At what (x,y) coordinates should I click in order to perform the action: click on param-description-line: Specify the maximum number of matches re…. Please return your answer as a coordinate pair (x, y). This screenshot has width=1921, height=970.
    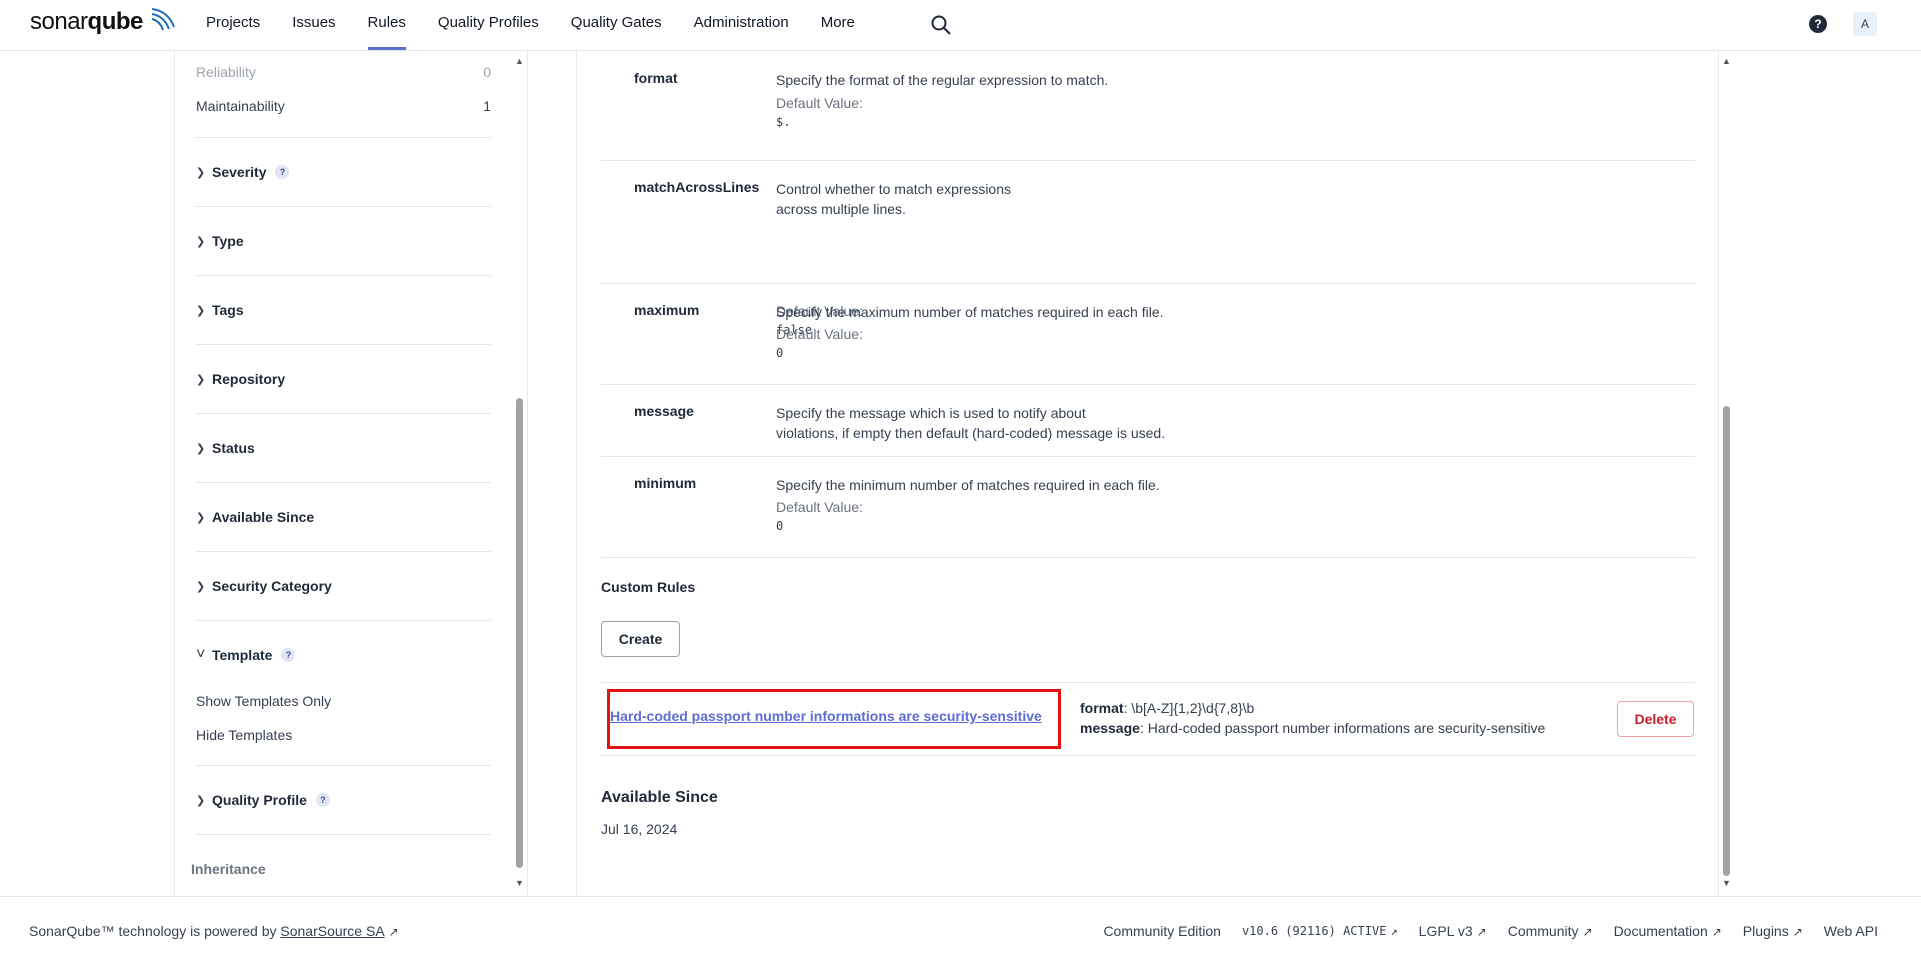
    Looking at the image, I should click on (970, 312).